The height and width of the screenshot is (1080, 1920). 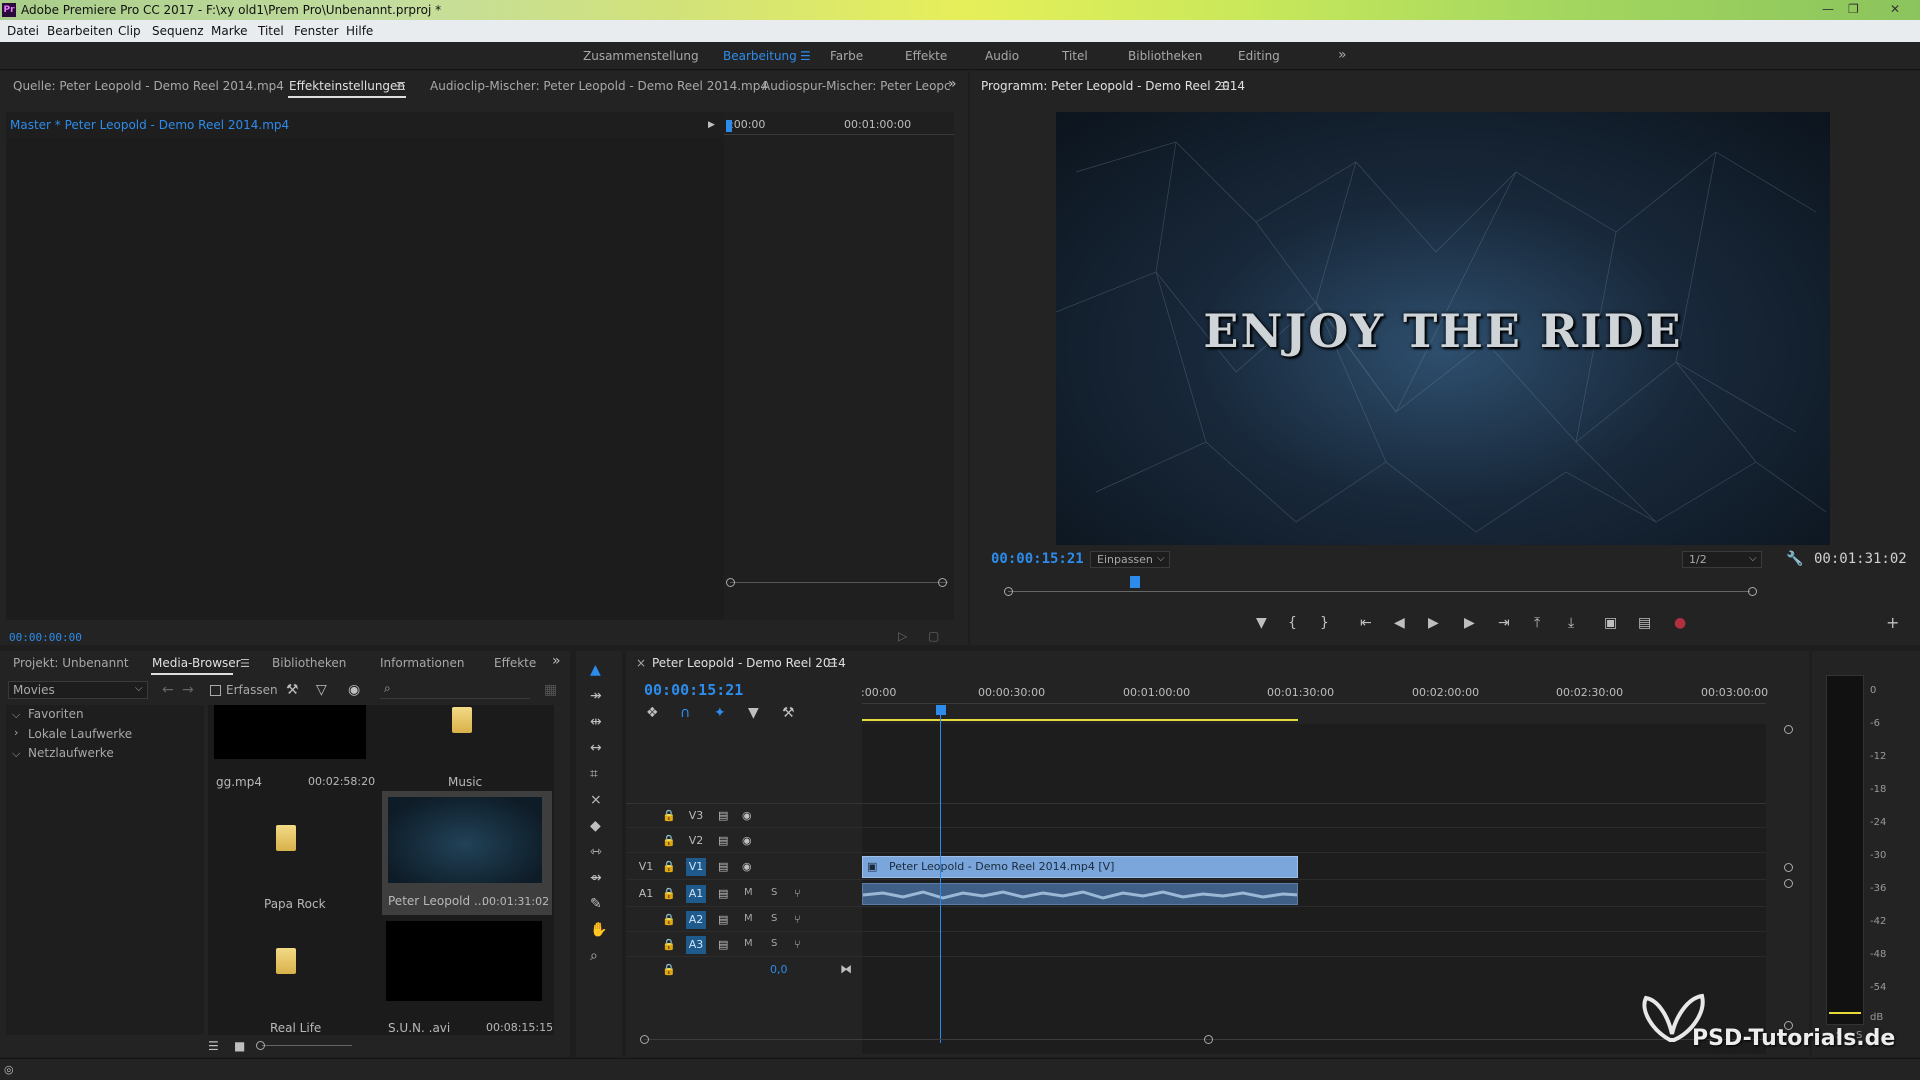 I want to click on workspace-overflow-icon: », so click(x=1342, y=55).